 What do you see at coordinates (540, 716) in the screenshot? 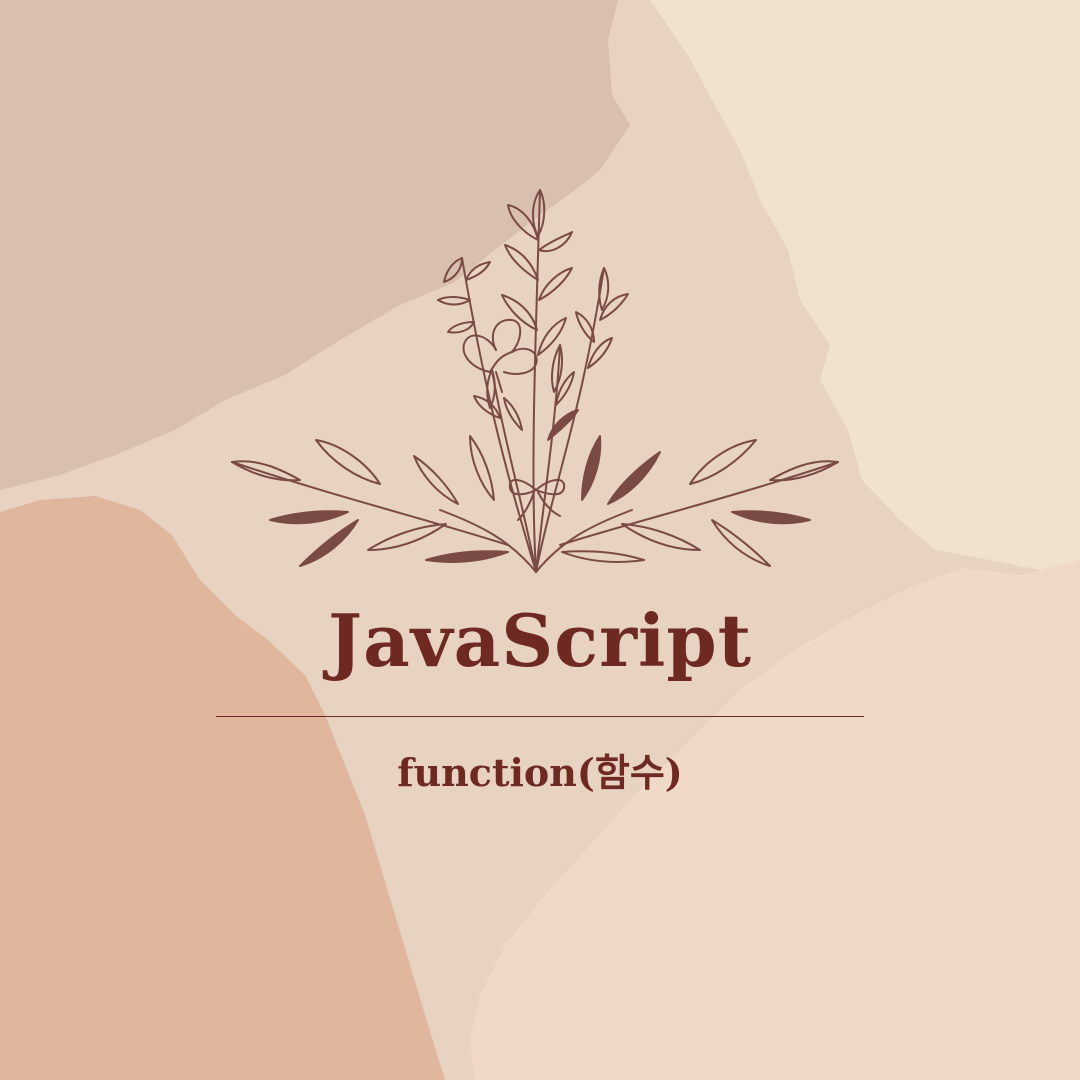
I see `title-divider` at bounding box center [540, 716].